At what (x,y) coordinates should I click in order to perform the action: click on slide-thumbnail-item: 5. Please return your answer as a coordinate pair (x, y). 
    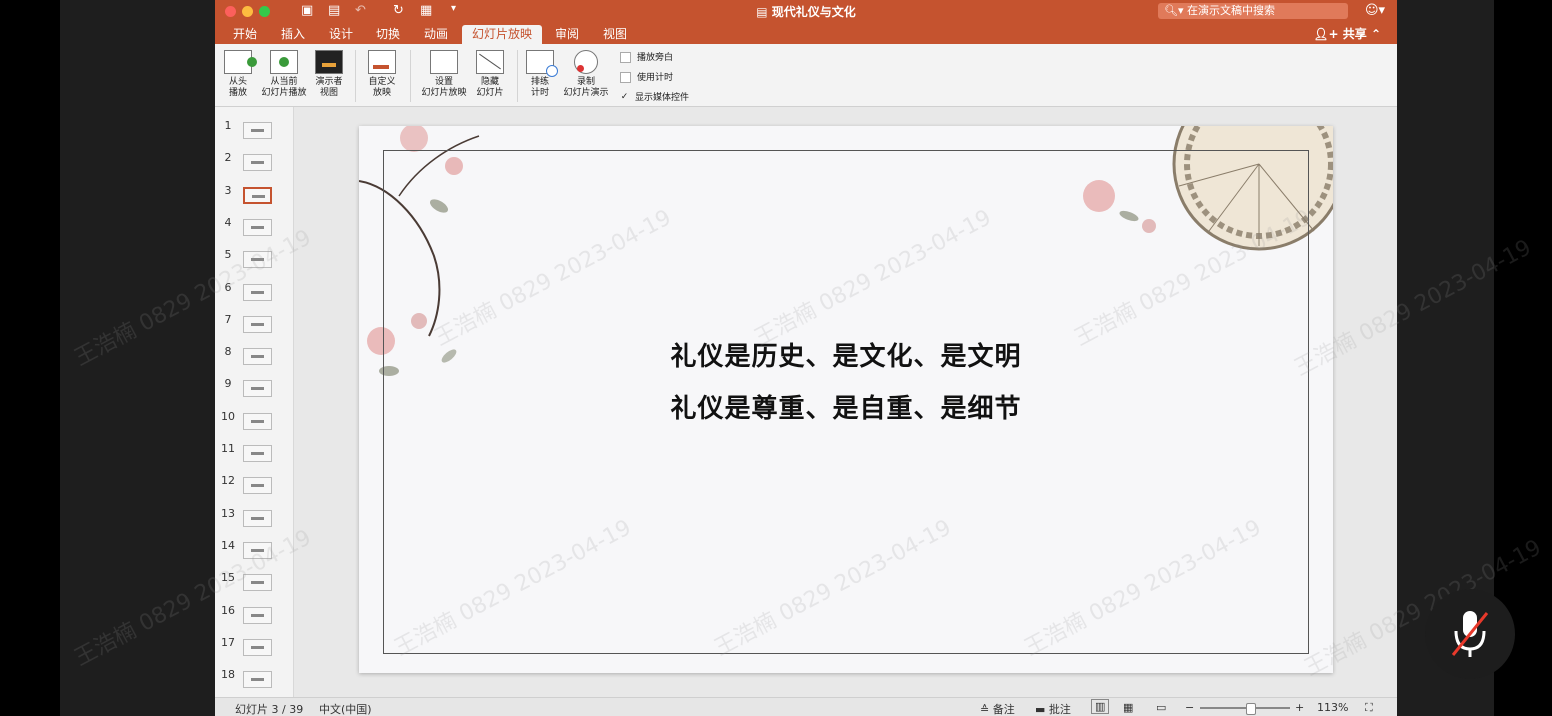
    Looking at the image, I should click on (254, 264).